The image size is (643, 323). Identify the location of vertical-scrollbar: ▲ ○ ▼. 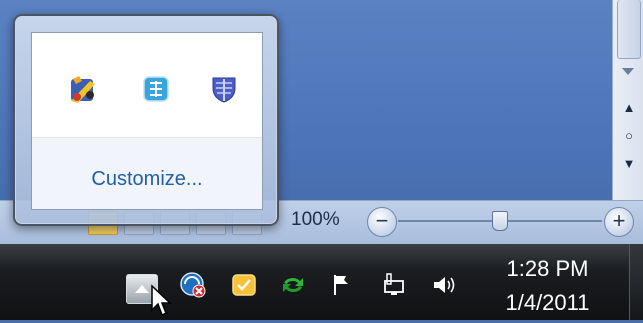
(627, 100).